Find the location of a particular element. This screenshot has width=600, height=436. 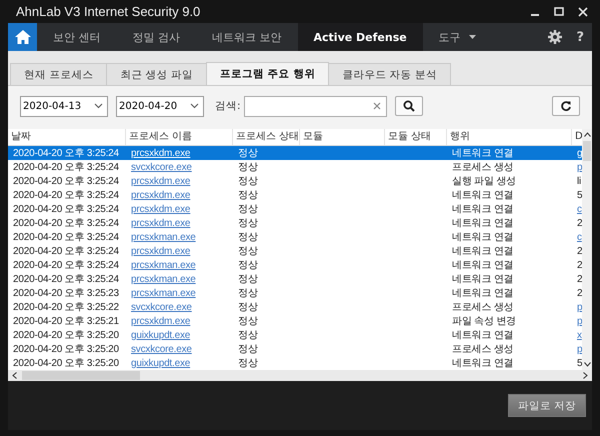

search-button is located at coordinates (408, 106).